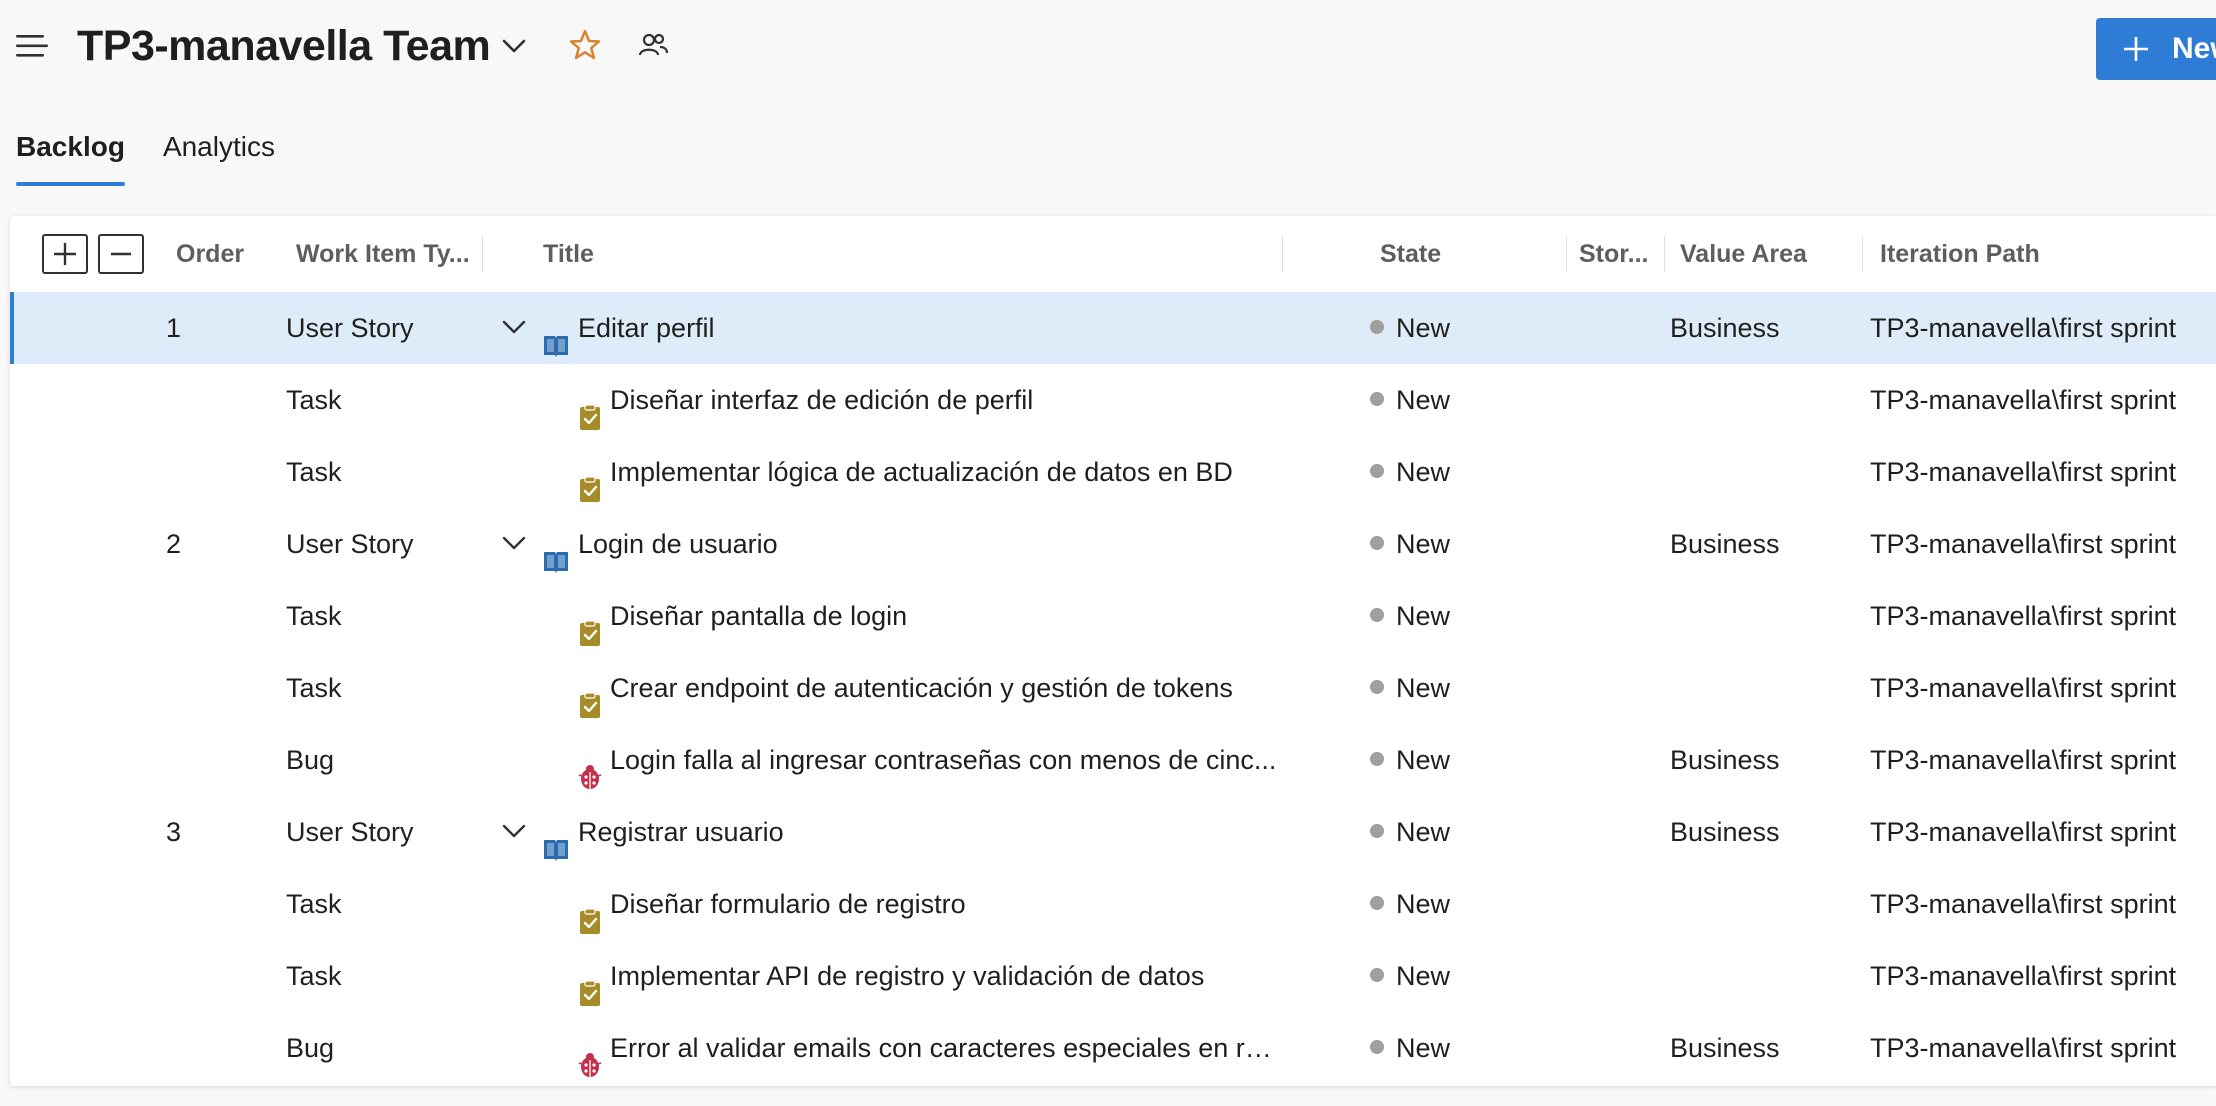 Image resolution: width=2216 pixels, height=1106 pixels. Describe the element at coordinates (174, 328) in the screenshot. I see `order-cell: 1` at that location.